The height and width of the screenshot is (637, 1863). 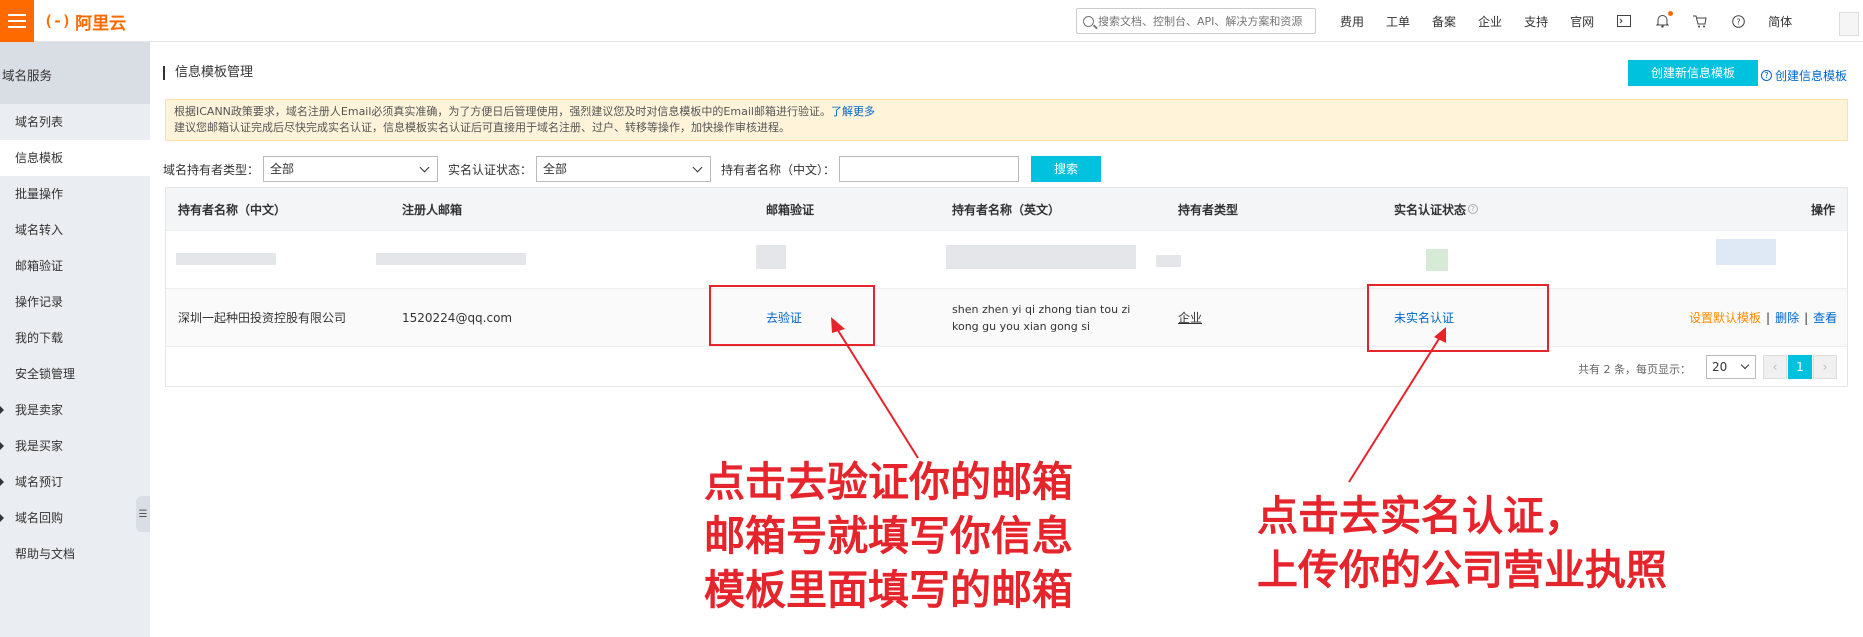 I want to click on create-template-help-link: ? 创建信息模板, so click(x=1804, y=75).